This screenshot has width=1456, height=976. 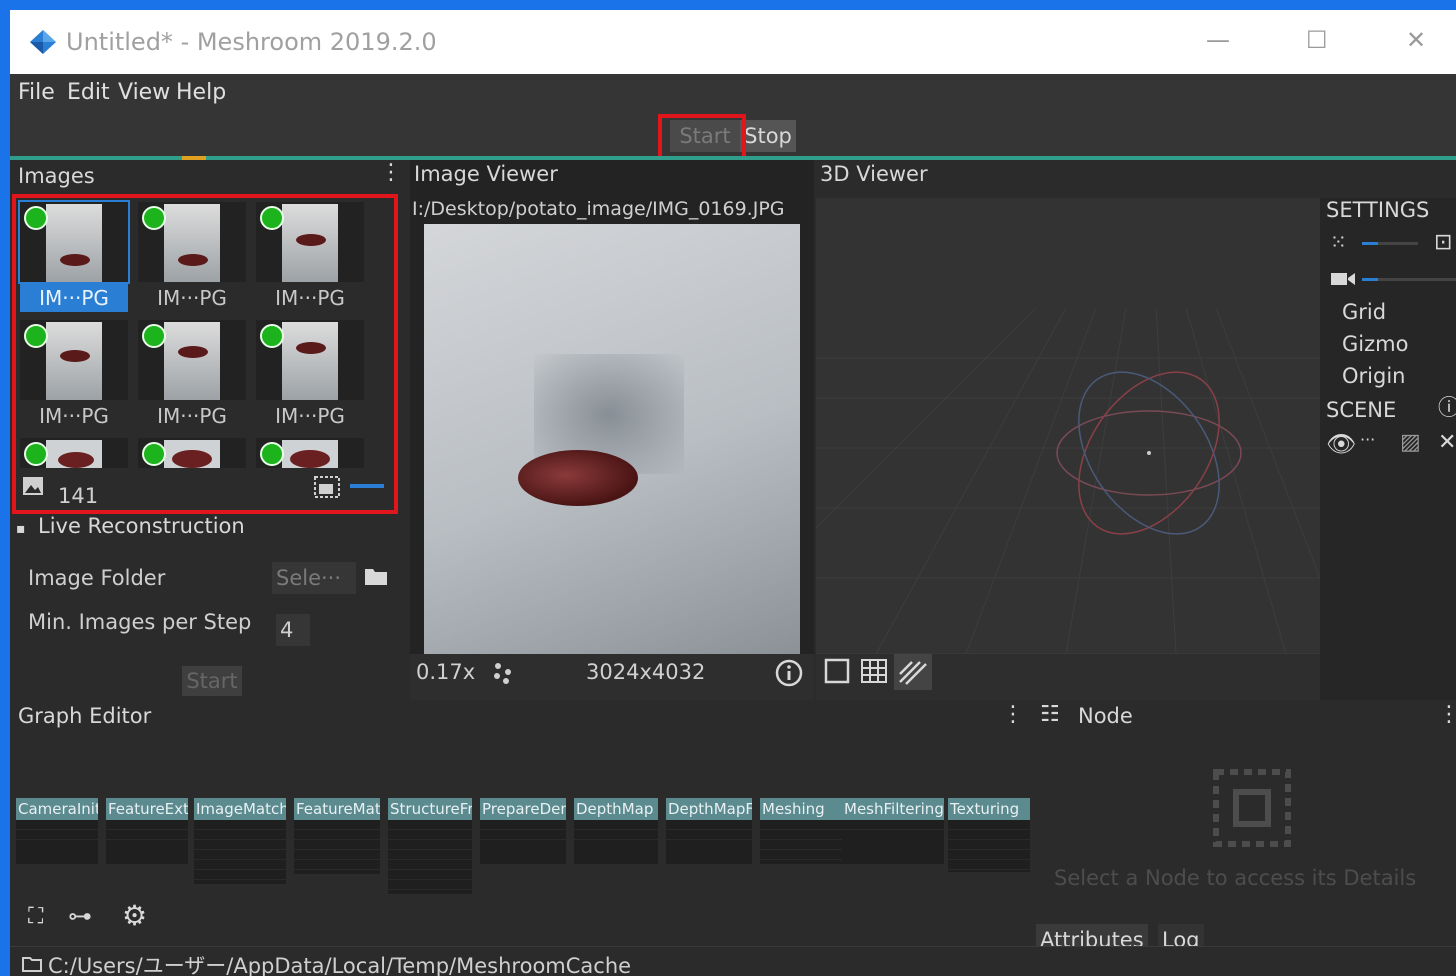 I want to click on point-size-icon: ⁙, so click(x=1338, y=242).